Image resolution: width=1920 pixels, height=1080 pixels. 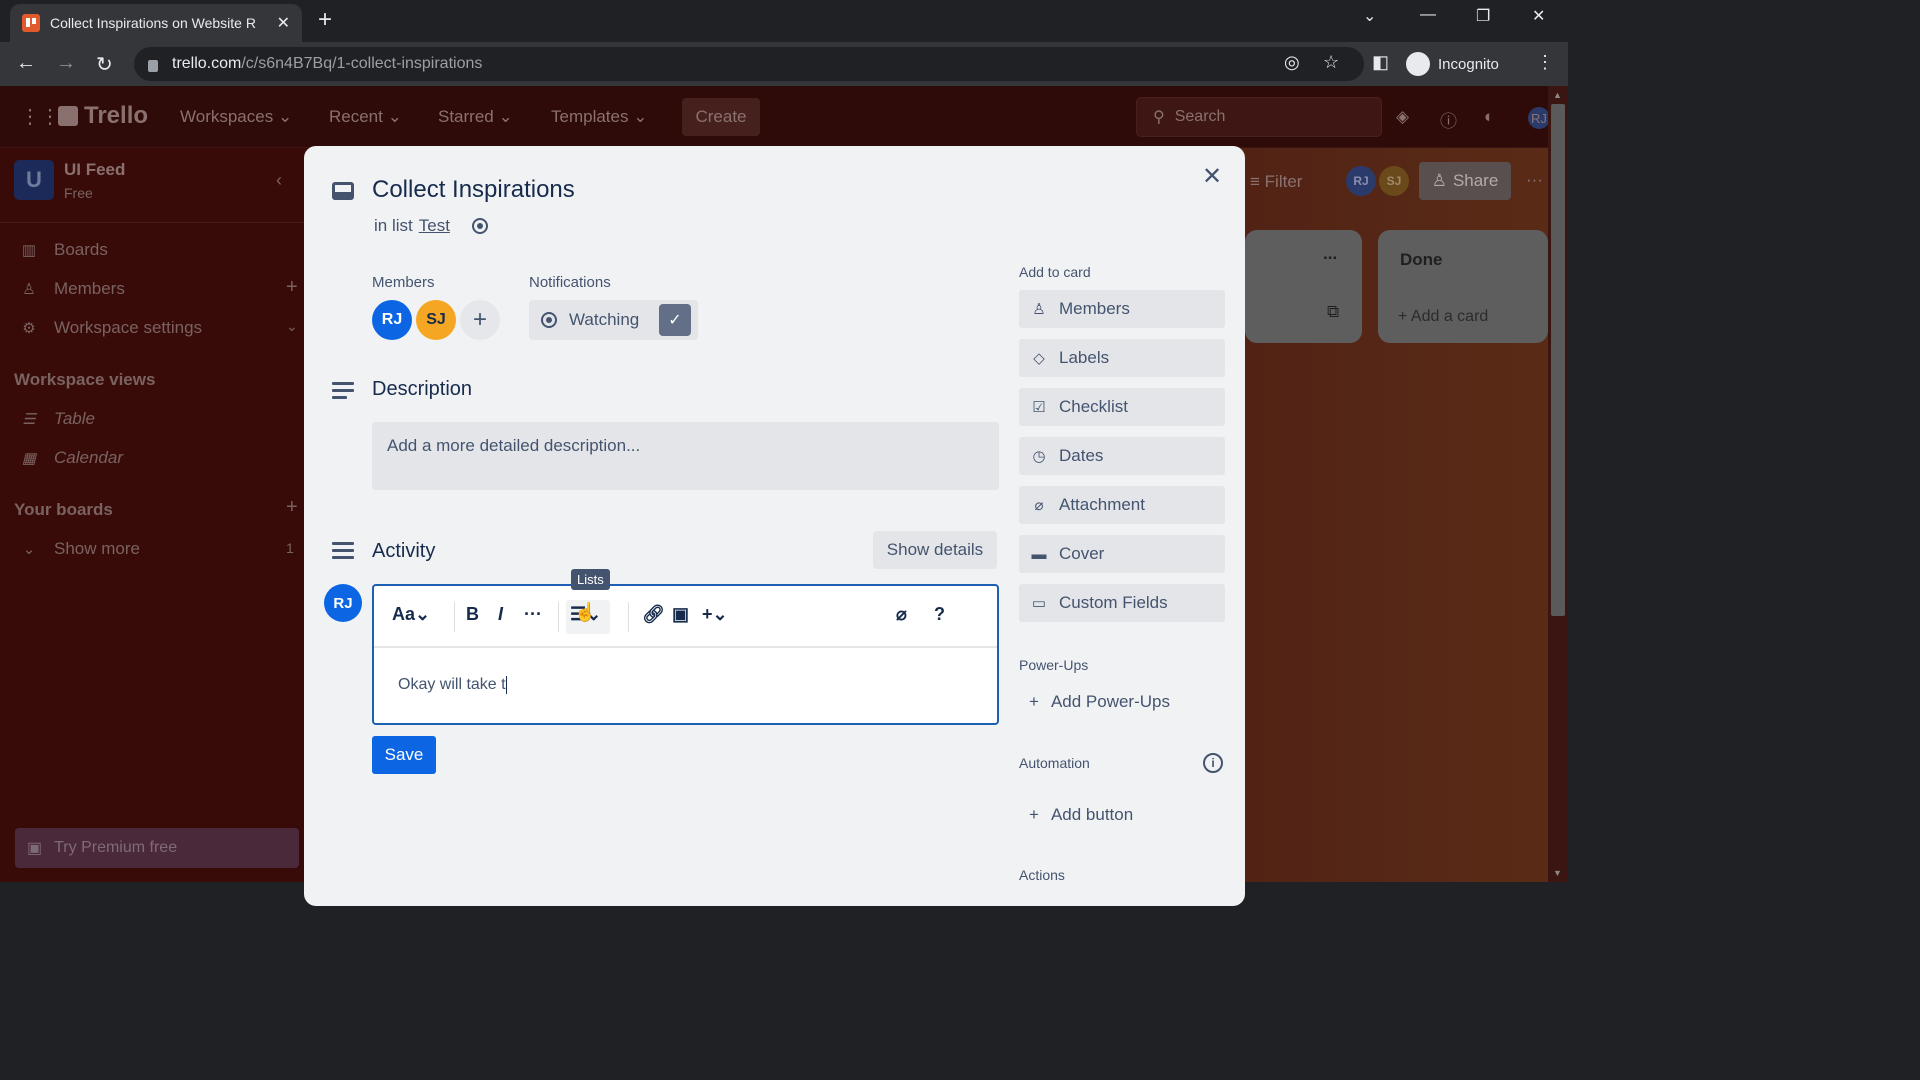 I want to click on workspace-views-heading: Workspace views, so click(x=85, y=379).